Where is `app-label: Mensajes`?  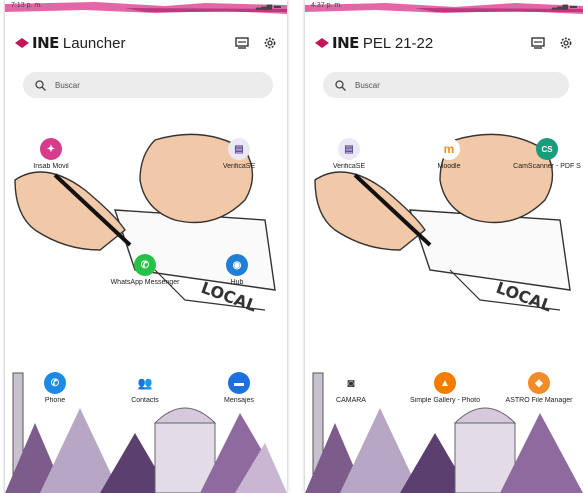
app-label: Mensajes is located at coordinates (239, 400).